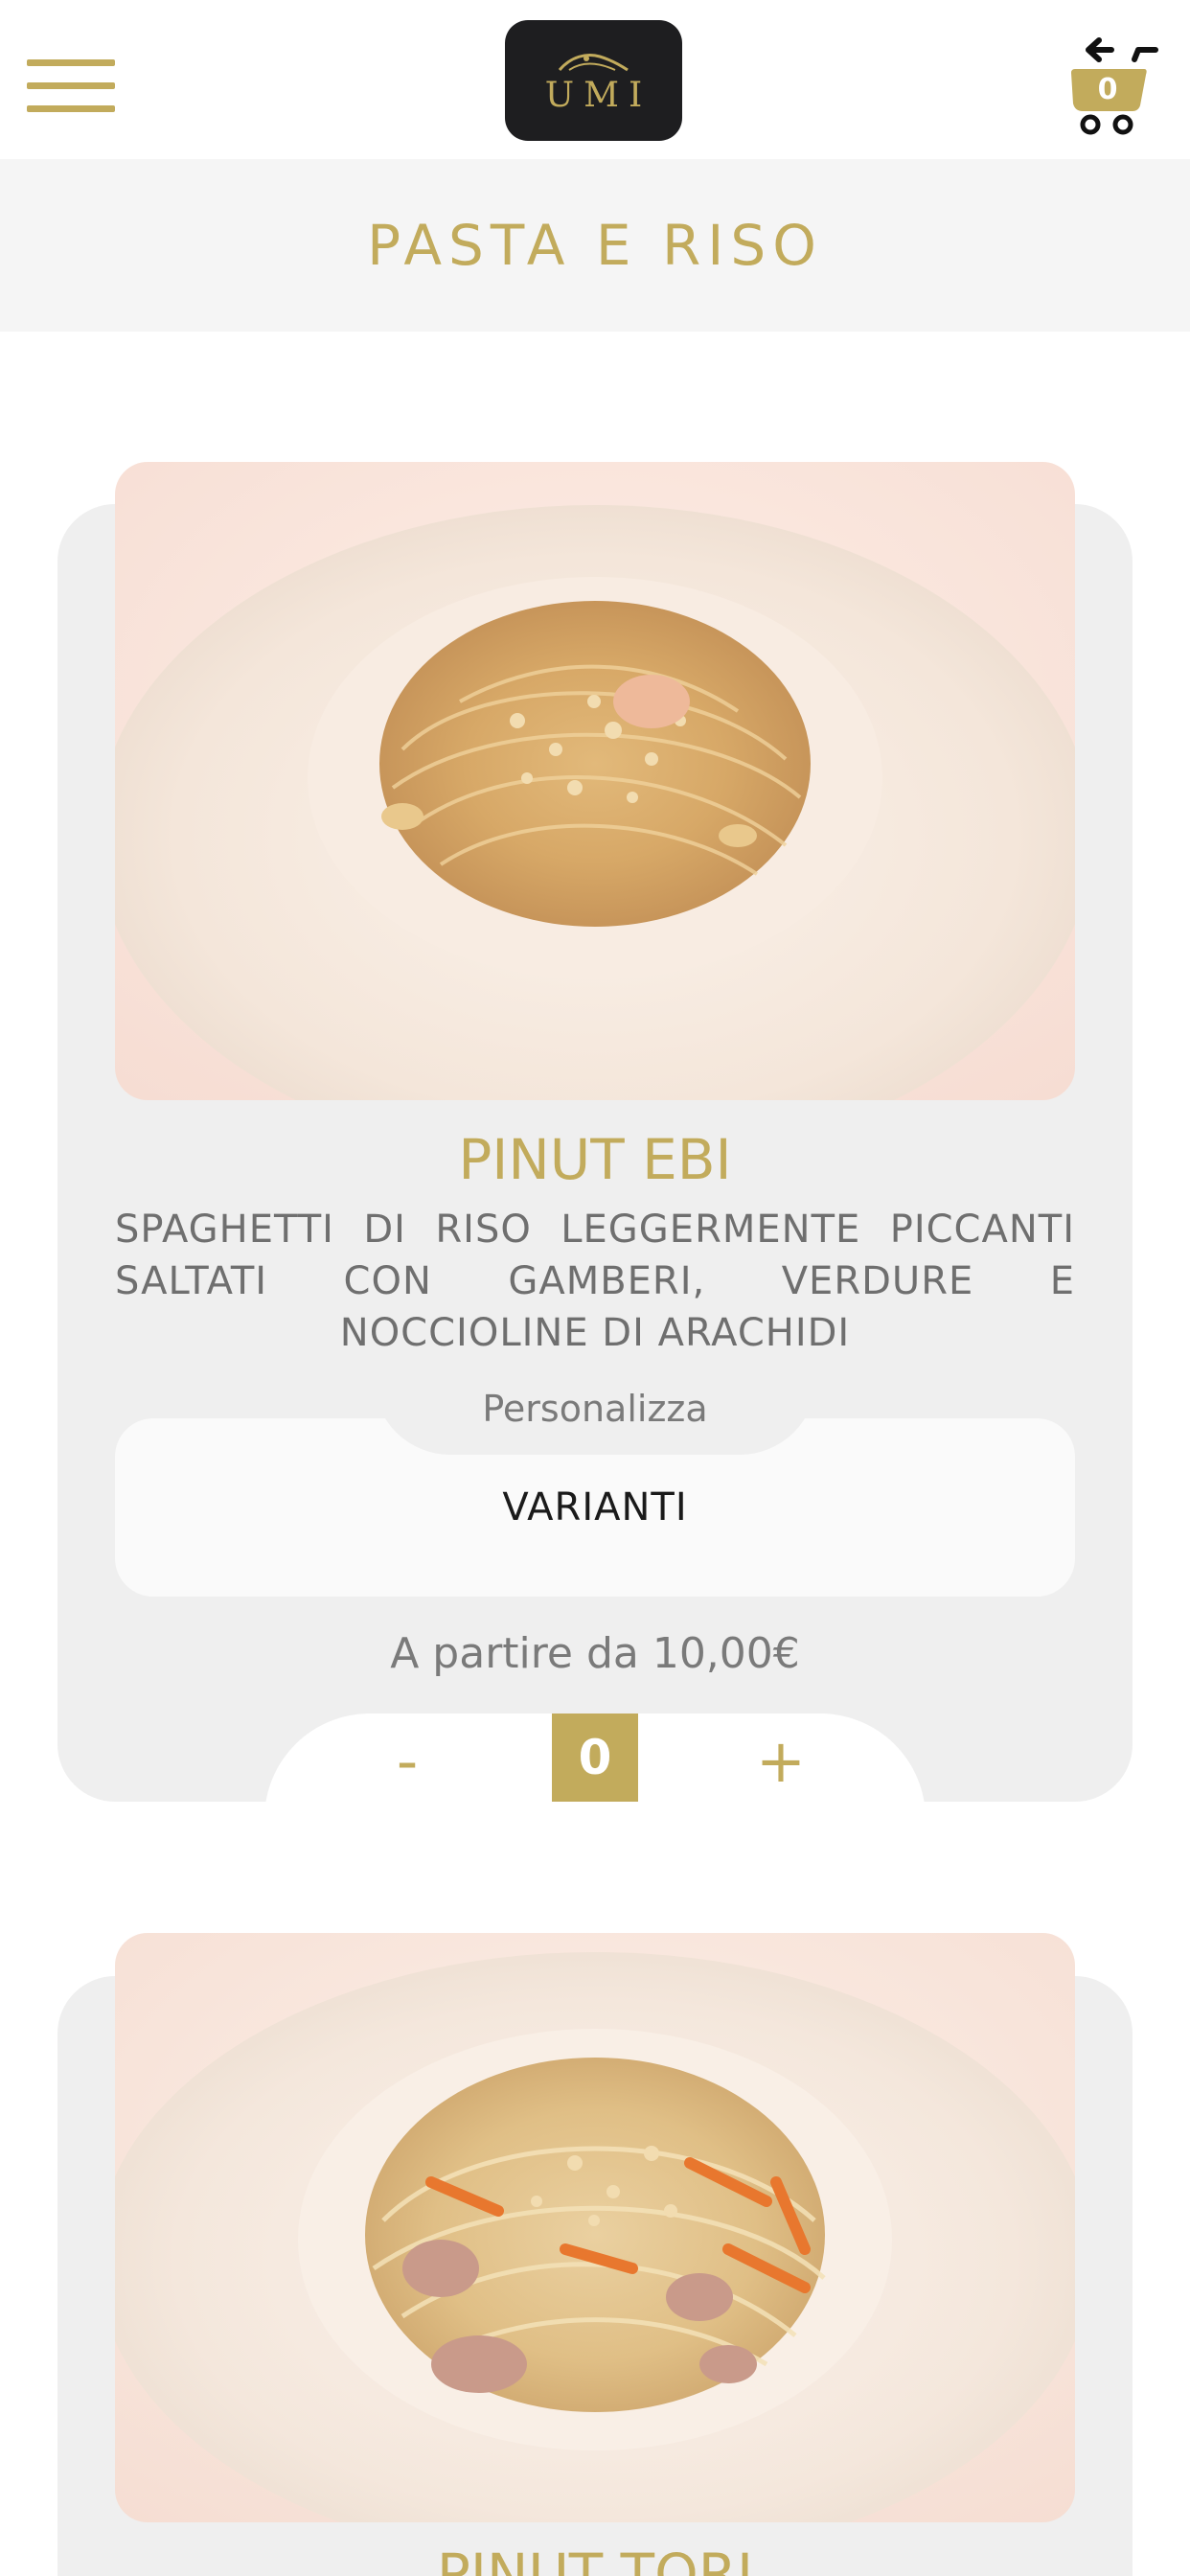 This screenshot has height=2576, width=1190. What do you see at coordinates (595, 1159) in the screenshot?
I see `product-name: PINUT EBI` at bounding box center [595, 1159].